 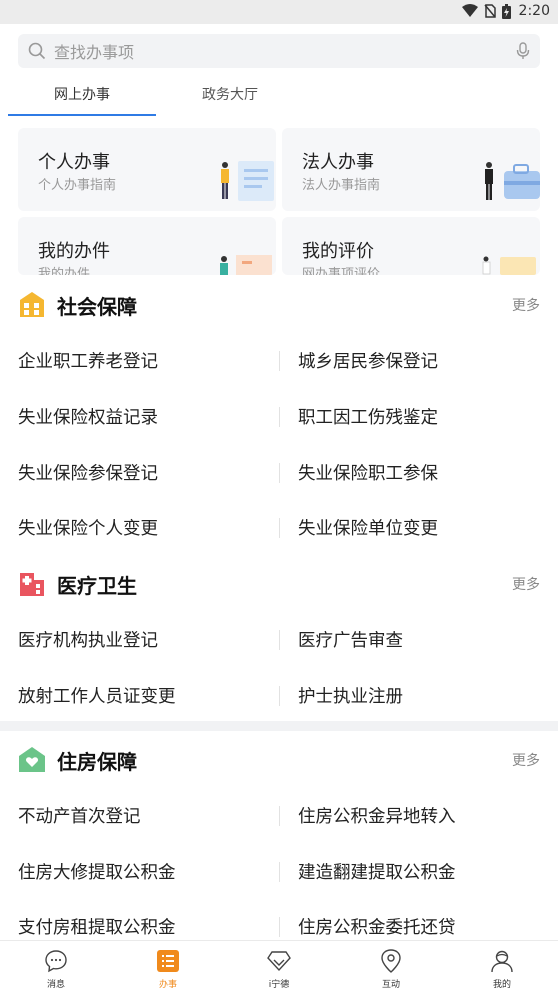 I want to click on service-item: 不动产首次登记, so click(x=79, y=815).